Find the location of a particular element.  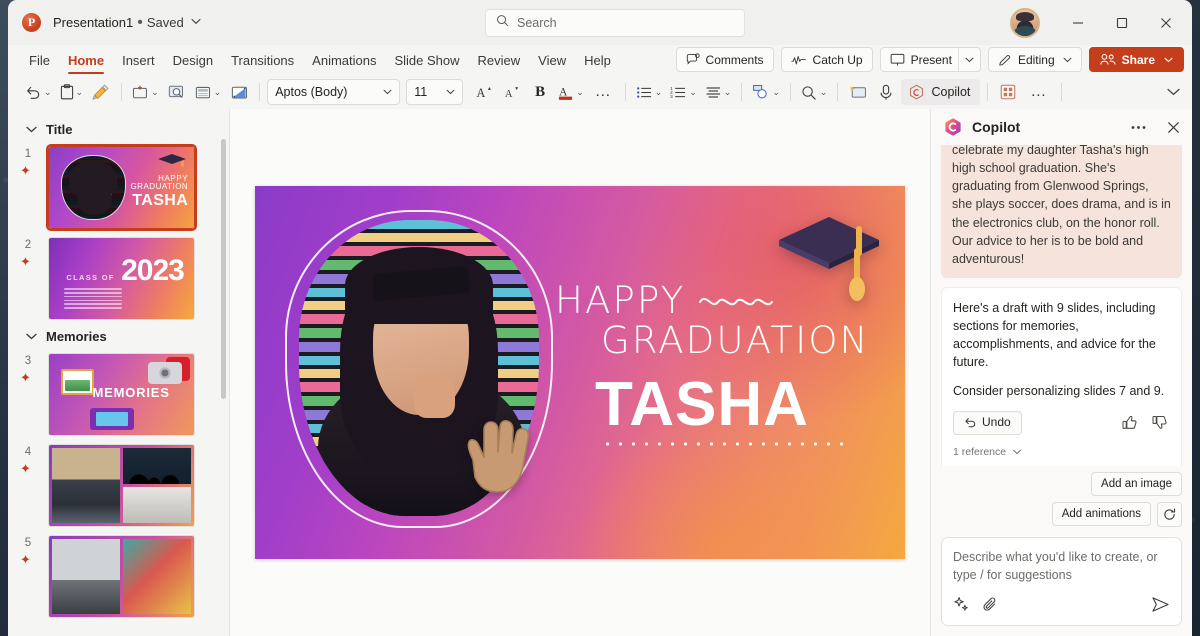

tab-animations: Animations is located at coordinates (344, 60).